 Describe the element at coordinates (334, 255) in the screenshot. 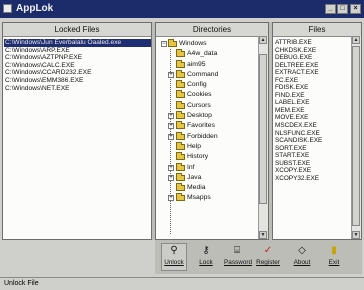

I see `exit-button: ▮ Exit` at that location.